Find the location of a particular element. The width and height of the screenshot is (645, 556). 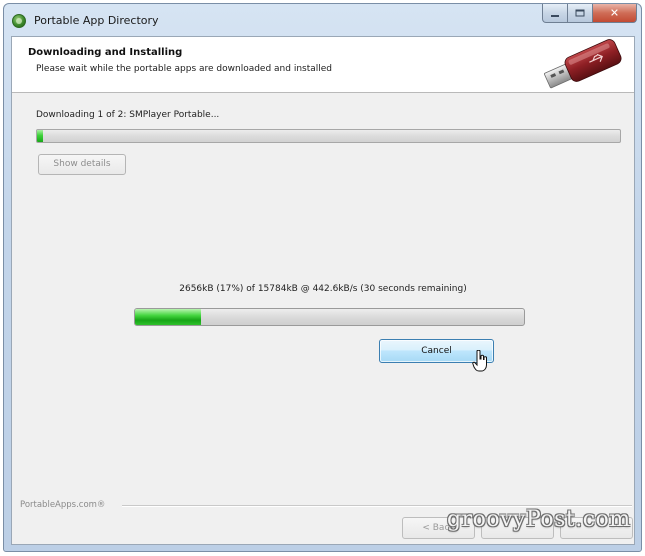

close-icon: ✕ is located at coordinates (614, 13).